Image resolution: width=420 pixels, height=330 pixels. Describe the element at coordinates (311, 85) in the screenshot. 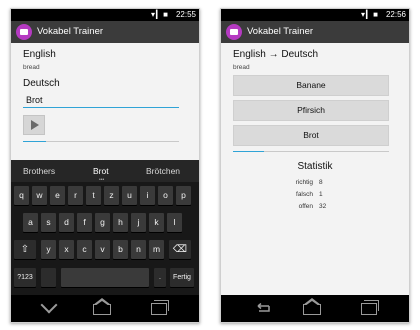

I see `choice-button: Banane` at that location.